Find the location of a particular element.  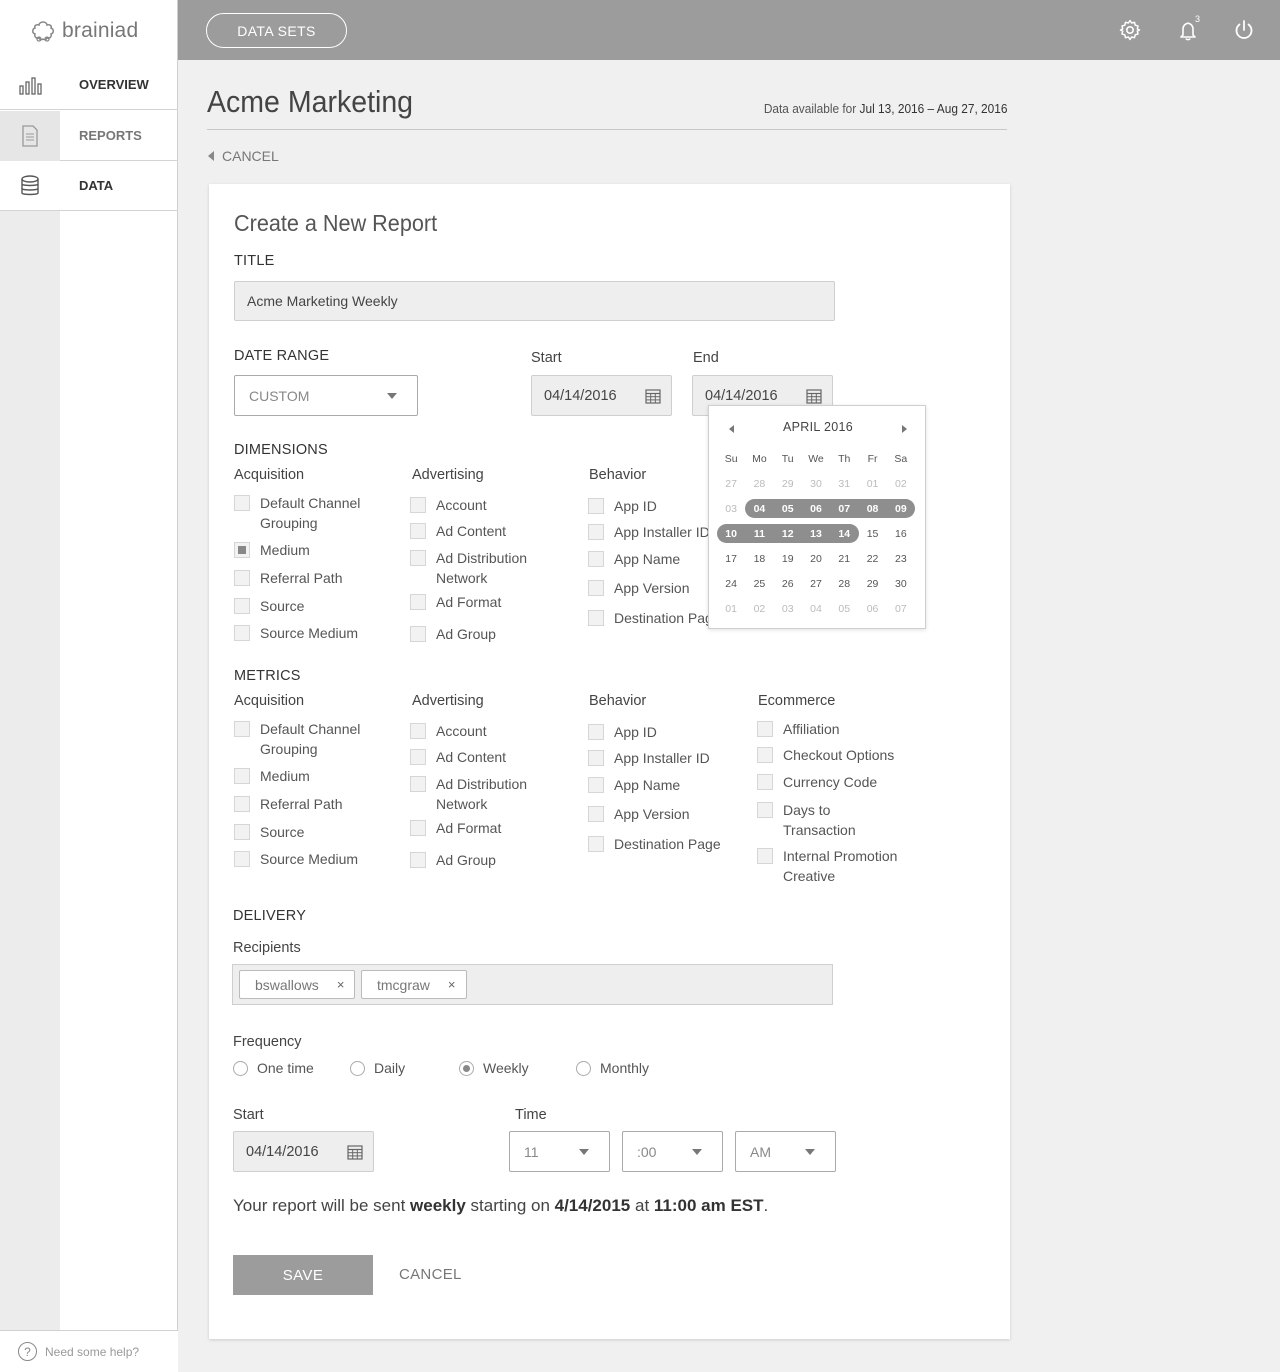

dimension-checkbox-ad-format: Ad Format is located at coordinates (455, 602).